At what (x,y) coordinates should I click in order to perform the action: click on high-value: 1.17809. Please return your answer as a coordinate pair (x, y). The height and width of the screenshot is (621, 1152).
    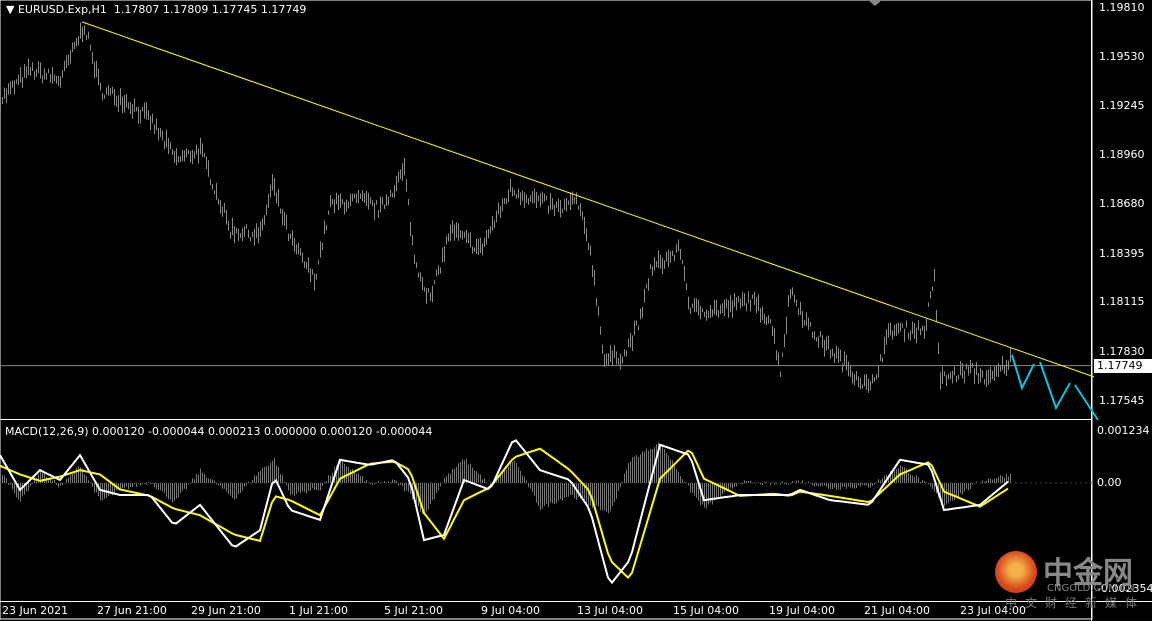
    Looking at the image, I should click on (185, 9).